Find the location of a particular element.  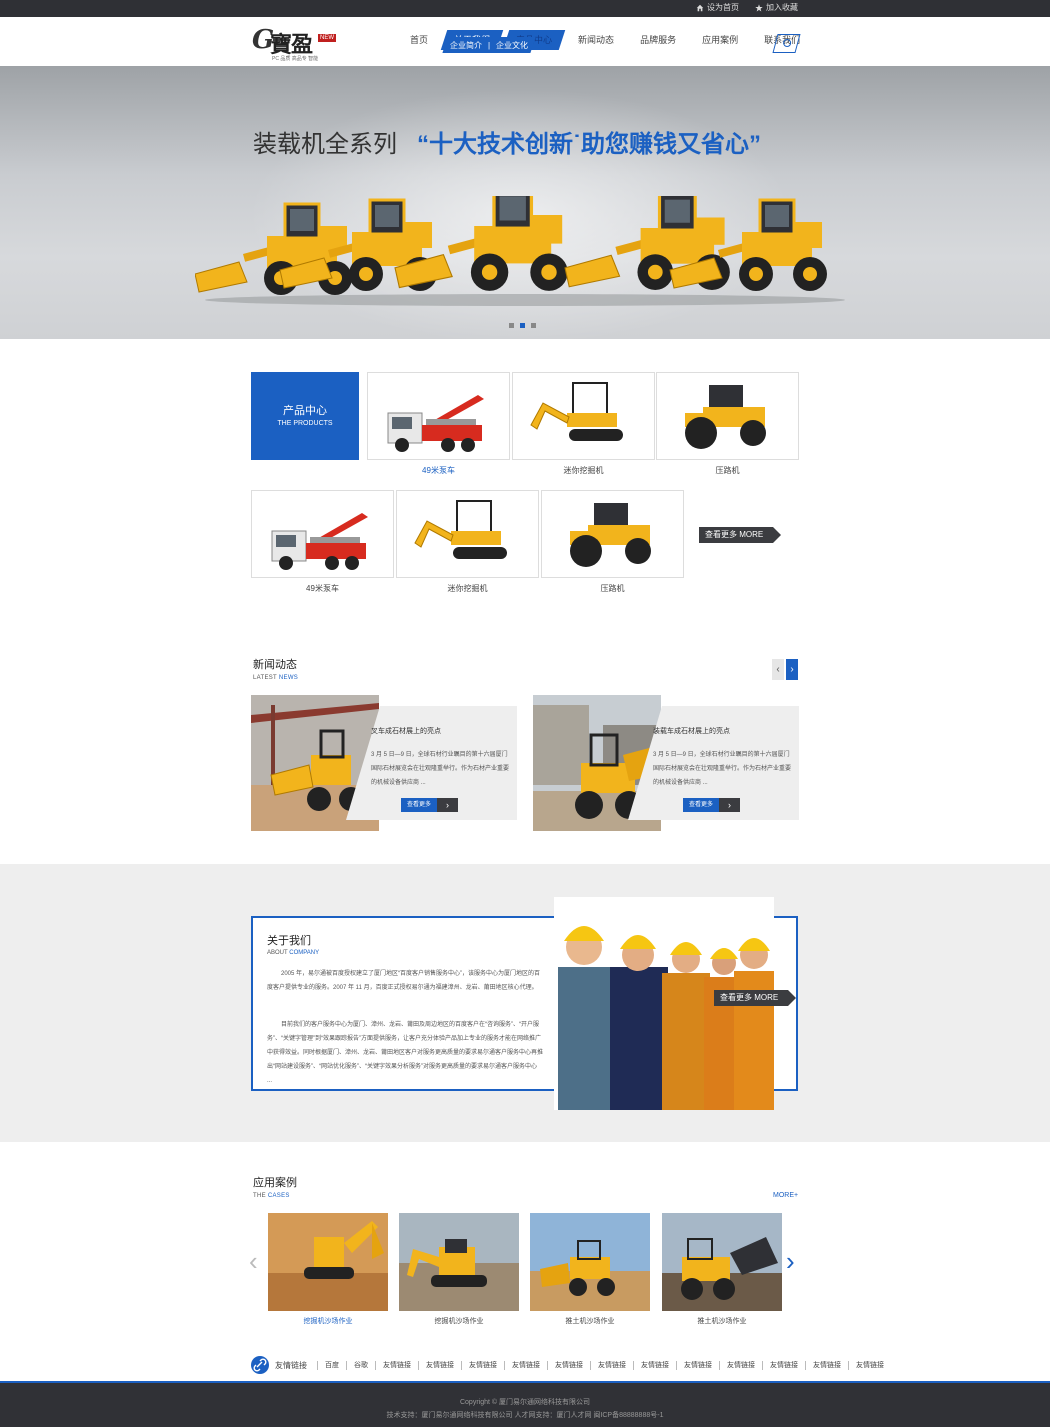

link-icon is located at coordinates (260, 1365).